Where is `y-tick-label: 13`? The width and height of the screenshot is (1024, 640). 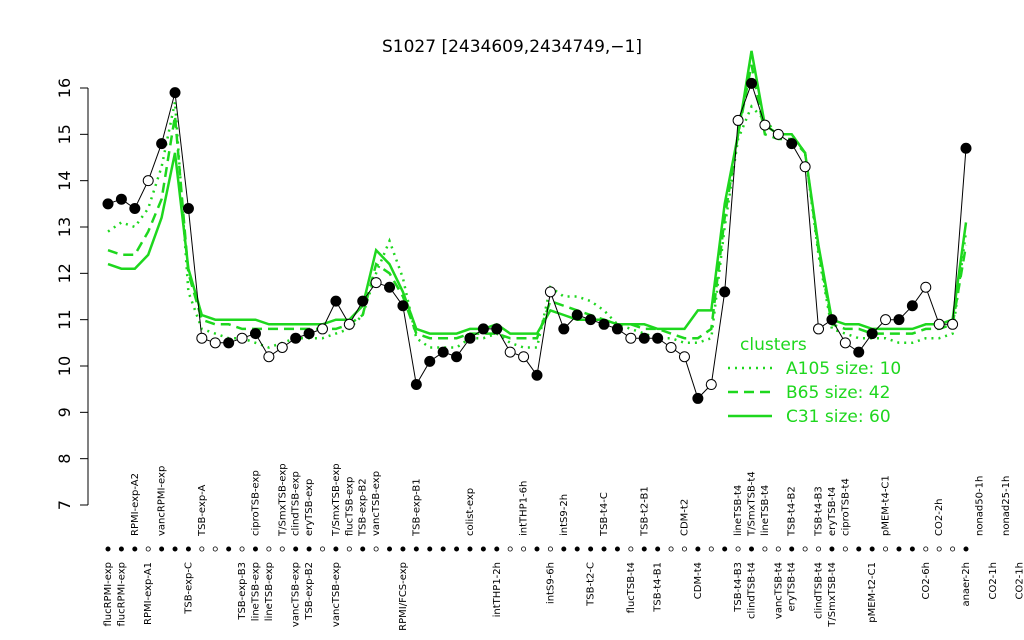 y-tick-label: 13 is located at coordinates (64, 227).